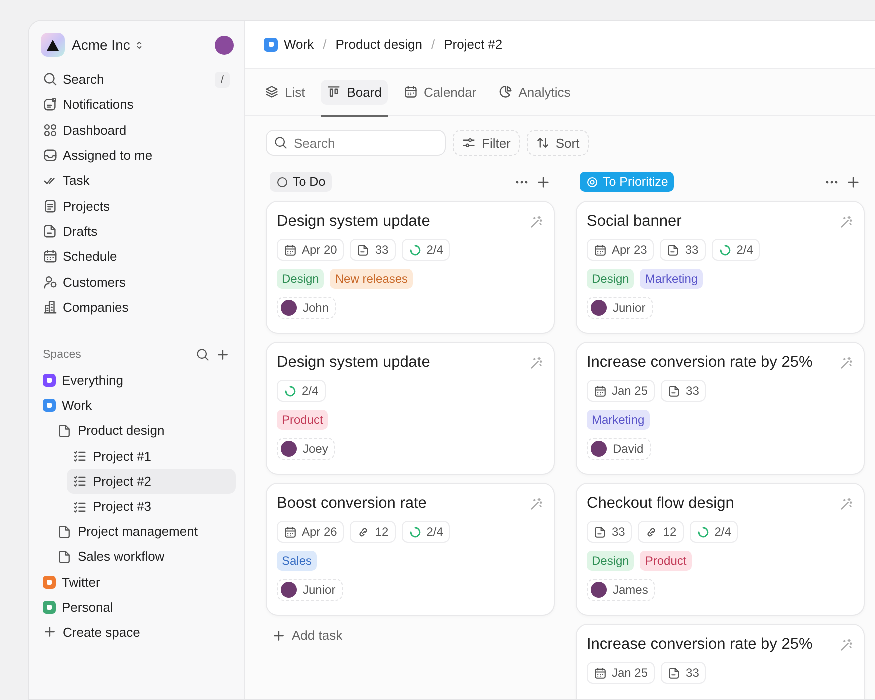 Image resolution: width=875 pixels, height=700 pixels. What do you see at coordinates (136, 607) in the screenshot?
I see `space-item: Personal` at bounding box center [136, 607].